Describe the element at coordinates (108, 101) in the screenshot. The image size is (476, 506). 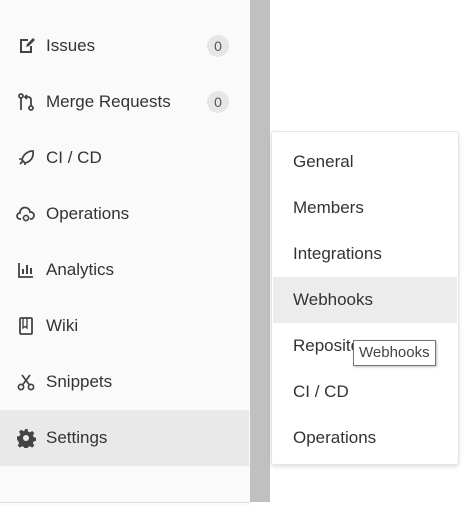
I see `sidebar-item-label: Merge Requests` at that location.